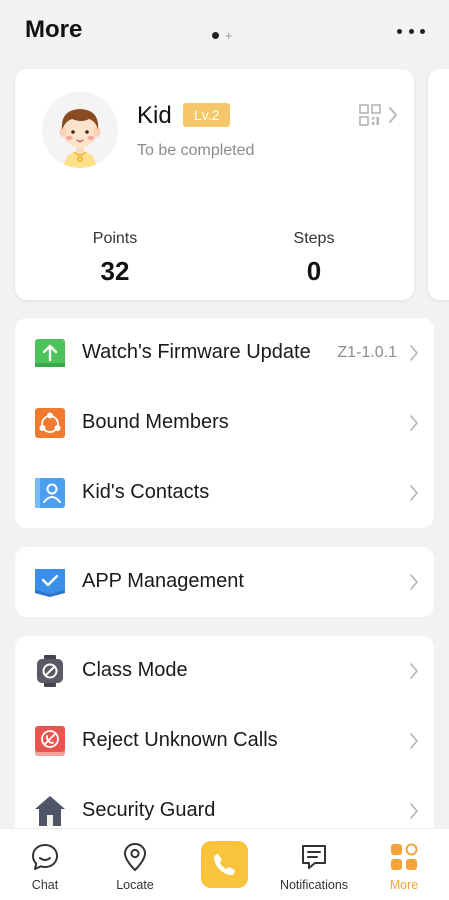 Image resolution: width=449 pixels, height=900 pixels. I want to click on row-app-management: APP Management, so click(224, 582).